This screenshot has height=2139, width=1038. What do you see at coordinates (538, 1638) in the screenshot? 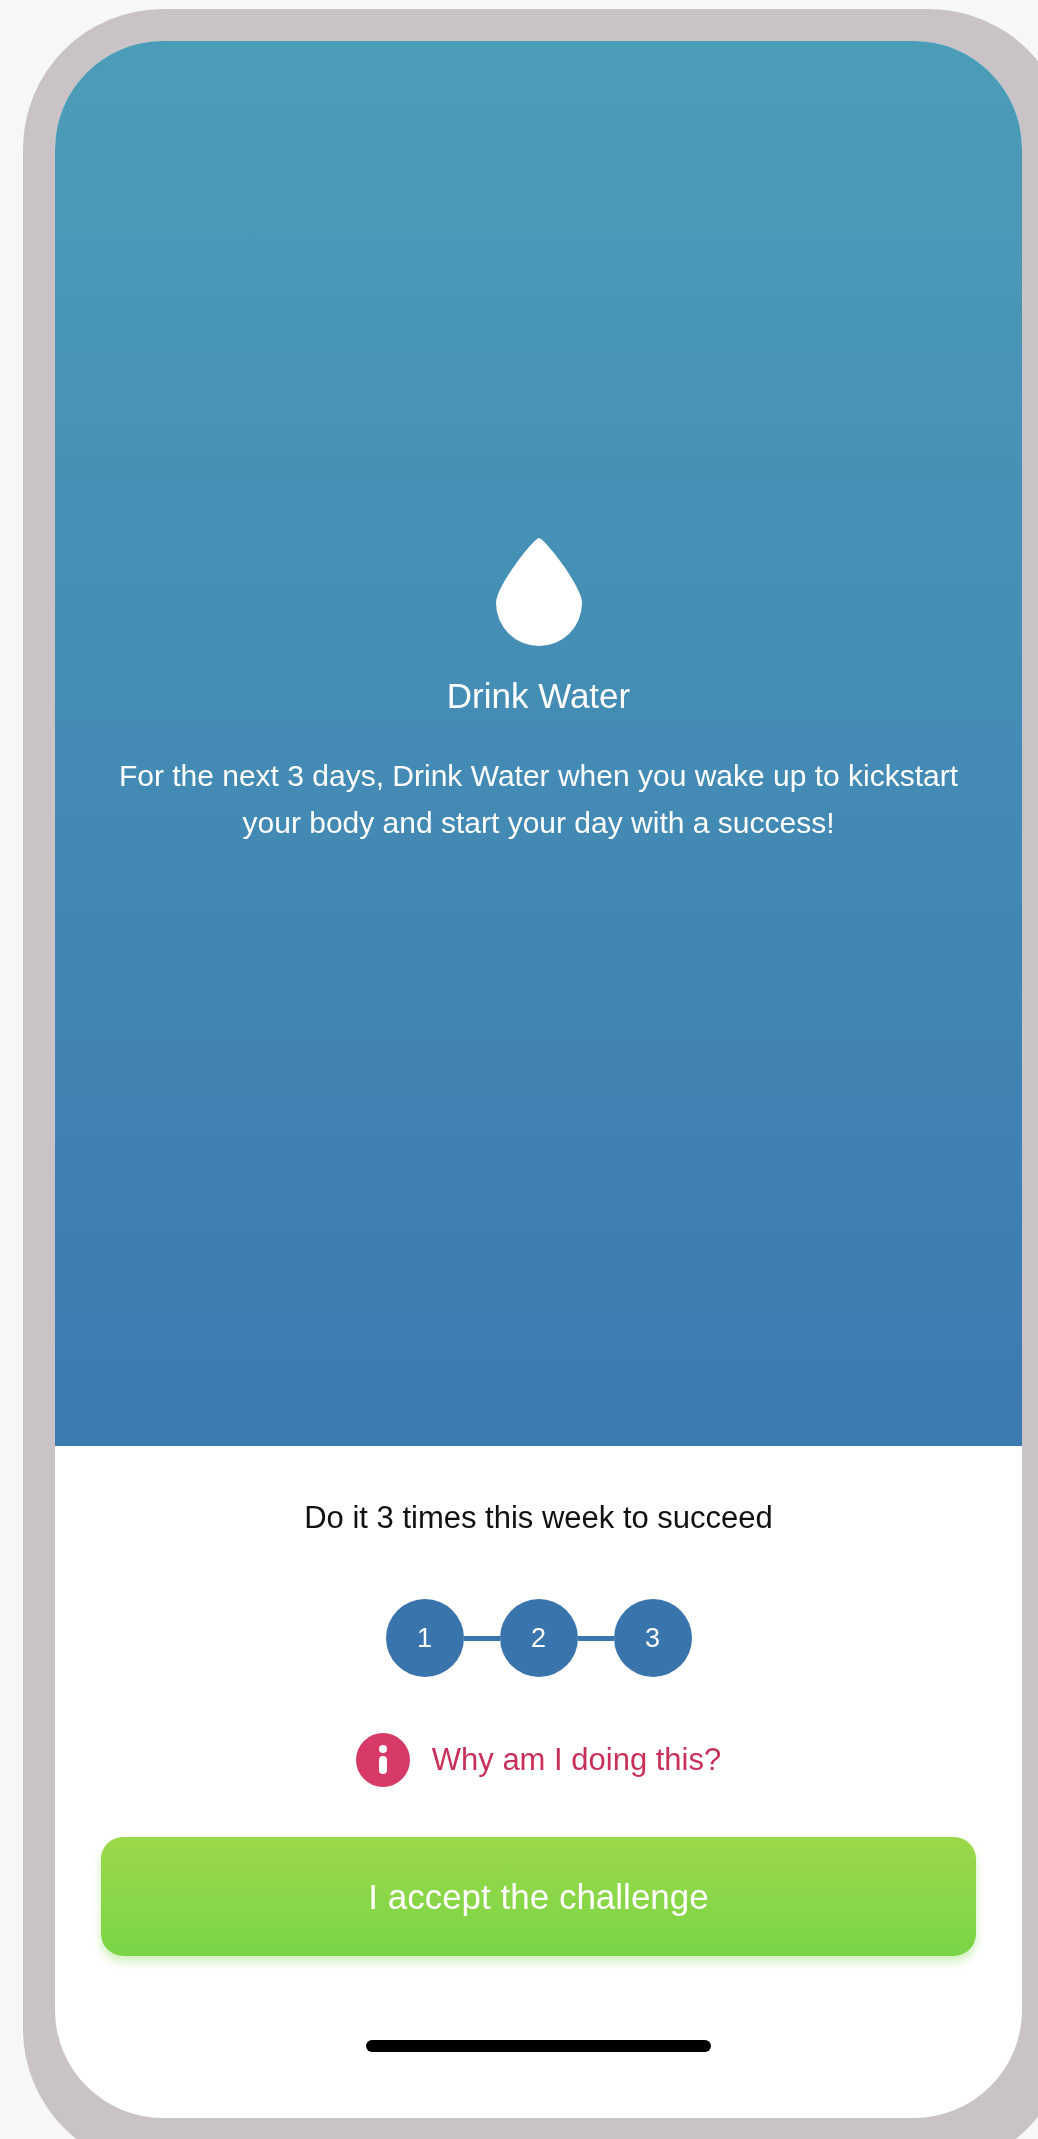
I see `step-circle: 2` at bounding box center [538, 1638].